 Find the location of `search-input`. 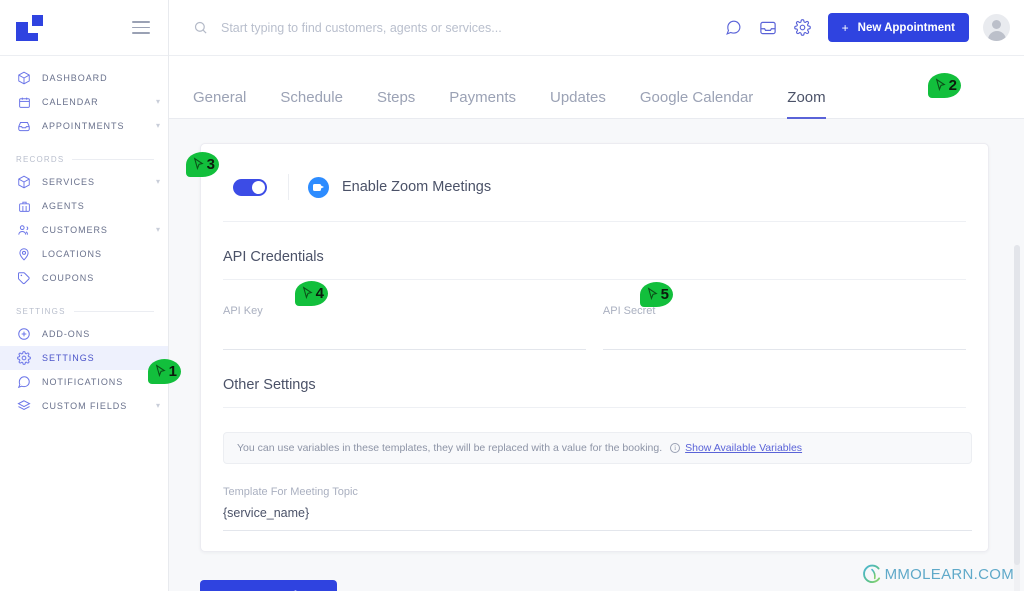

search-input is located at coordinates (473, 27).